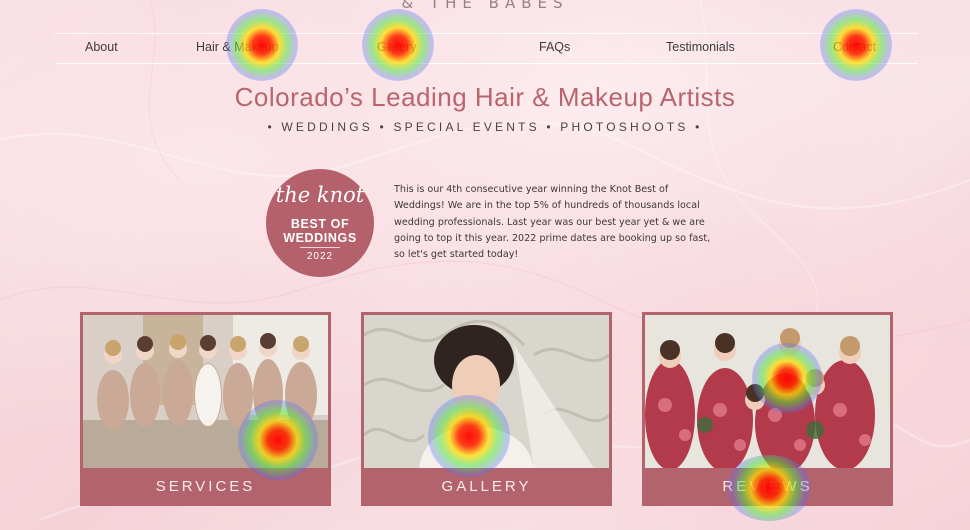 This screenshot has height=530, width=970. Describe the element at coordinates (854, 47) in the screenshot. I see `nav-link-contact: Contact` at that location.